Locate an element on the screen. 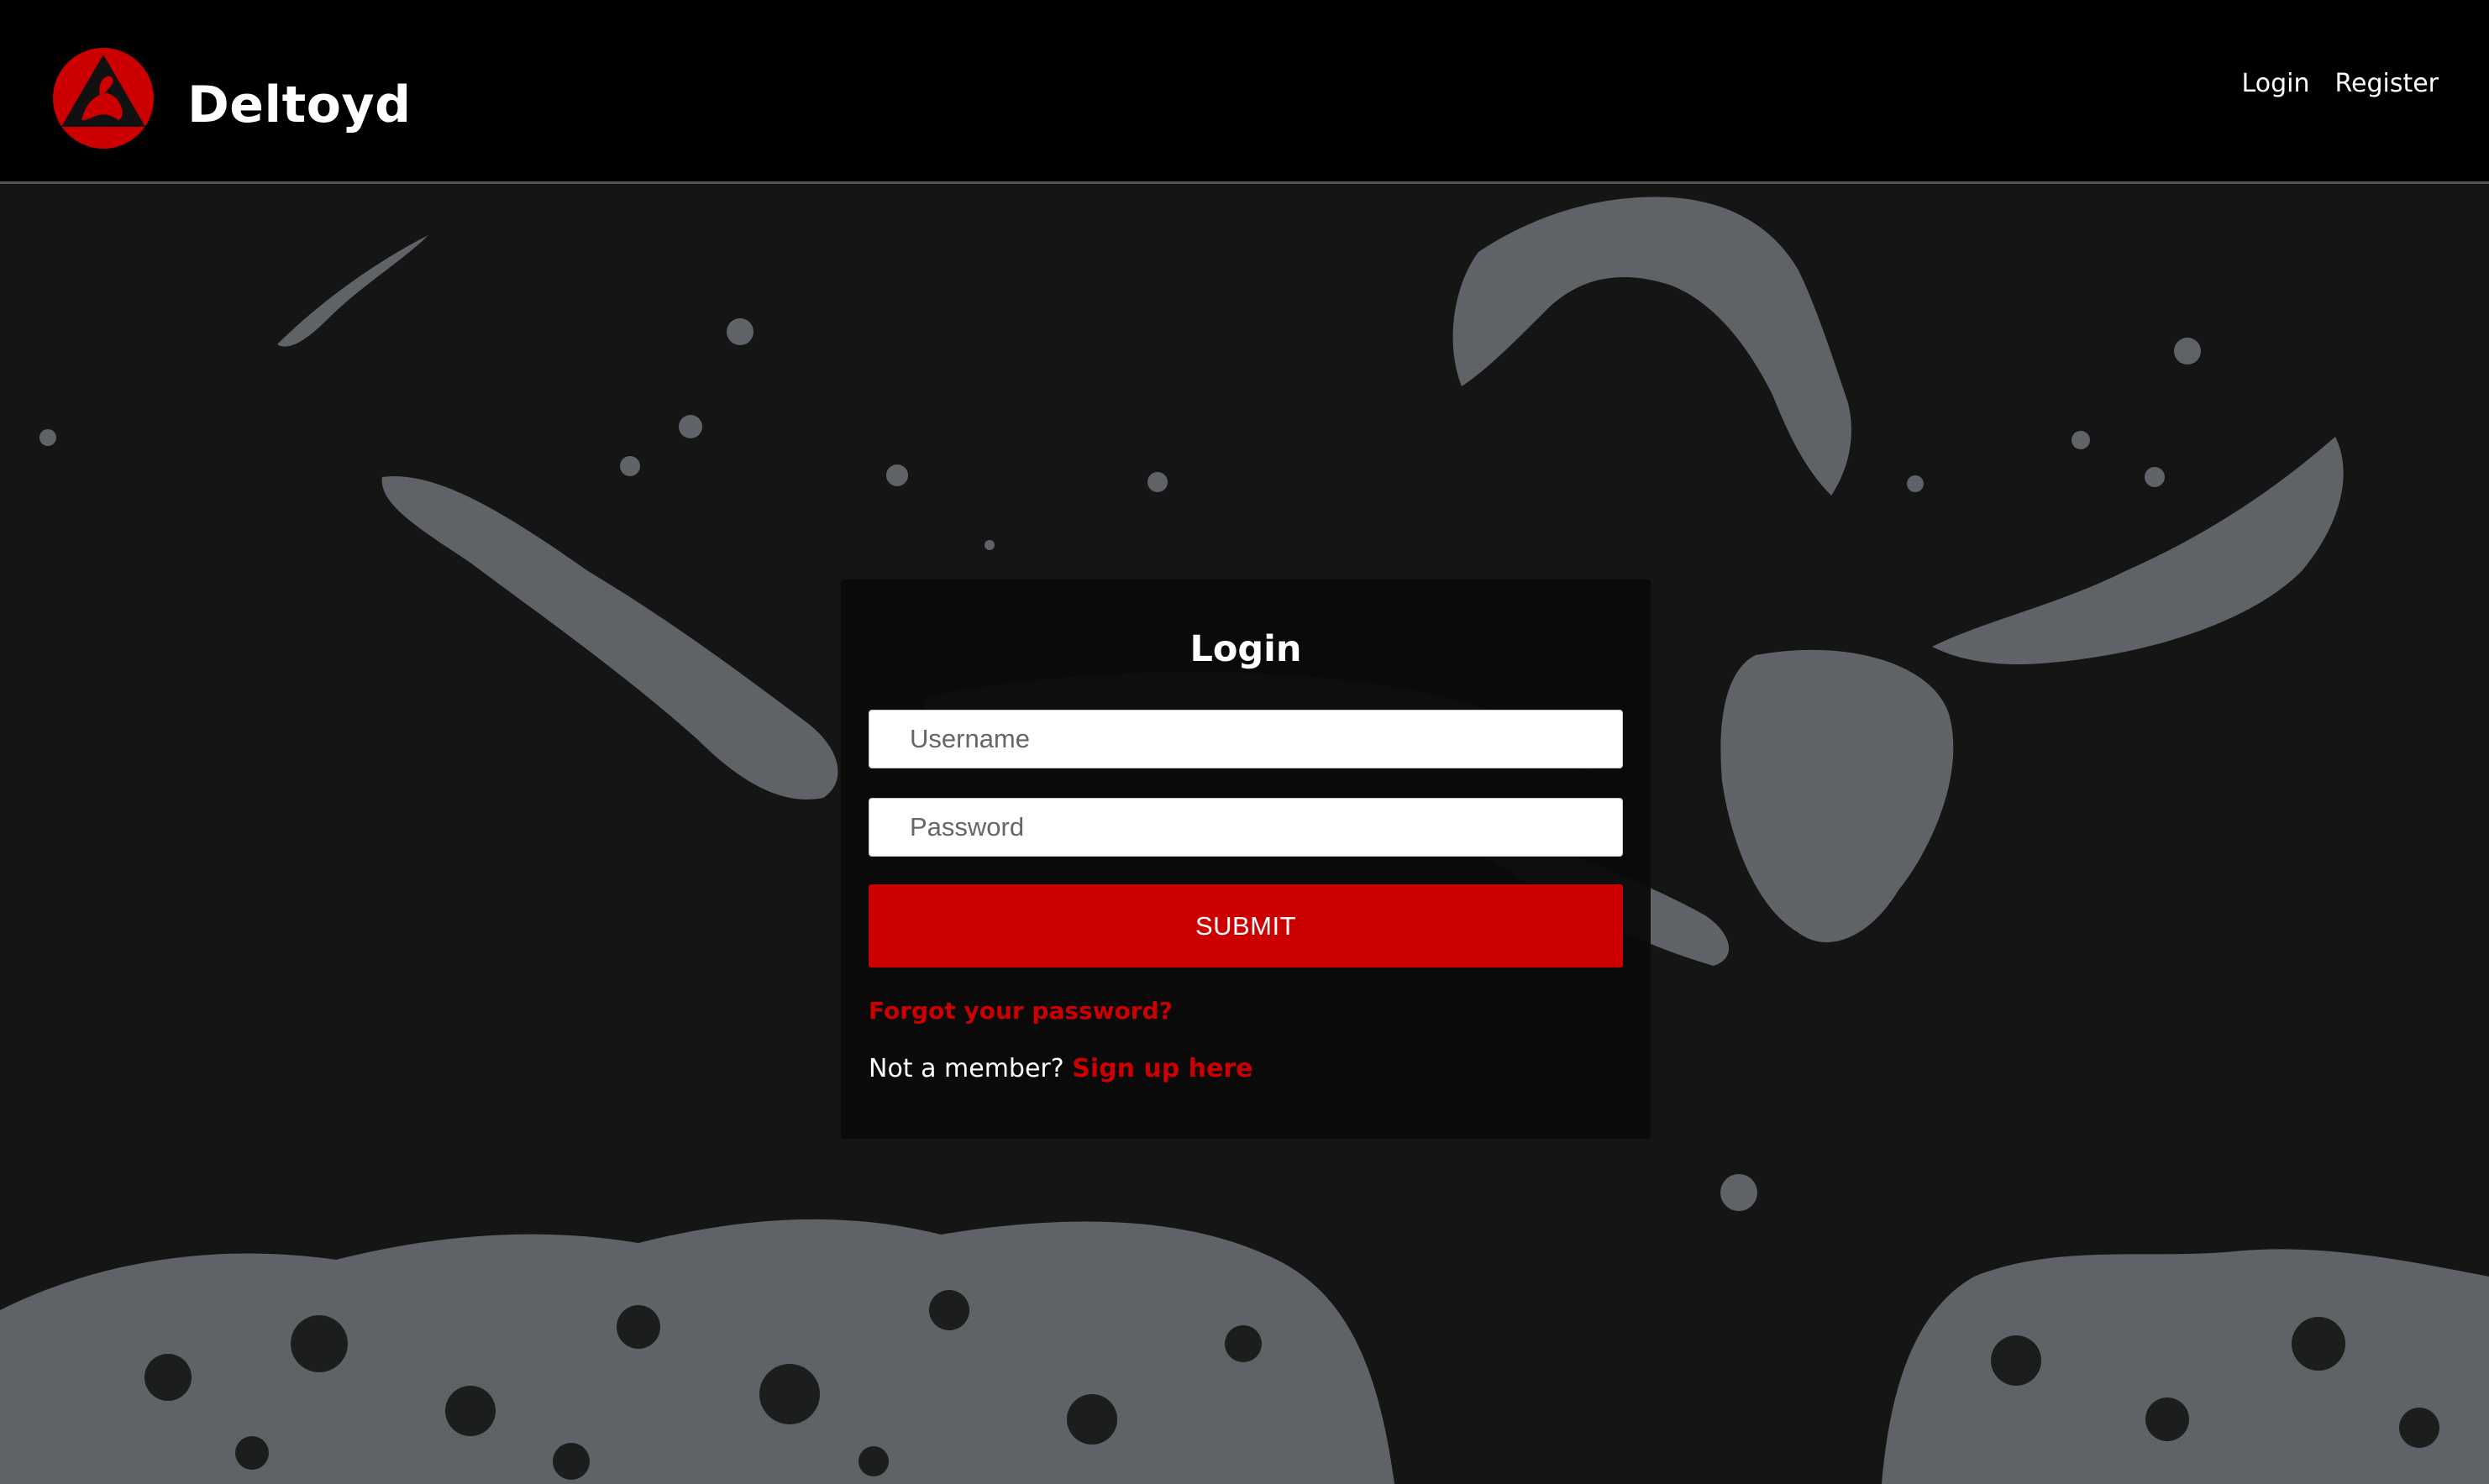  top-navbar: Deltoyd Login Register is located at coordinates (1244, 92).